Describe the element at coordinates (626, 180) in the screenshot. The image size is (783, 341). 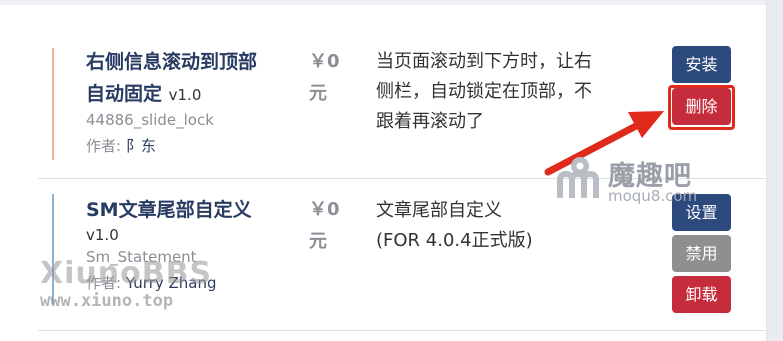
I see `brand-watermark: 魔趣吧 moqu8.com` at that location.